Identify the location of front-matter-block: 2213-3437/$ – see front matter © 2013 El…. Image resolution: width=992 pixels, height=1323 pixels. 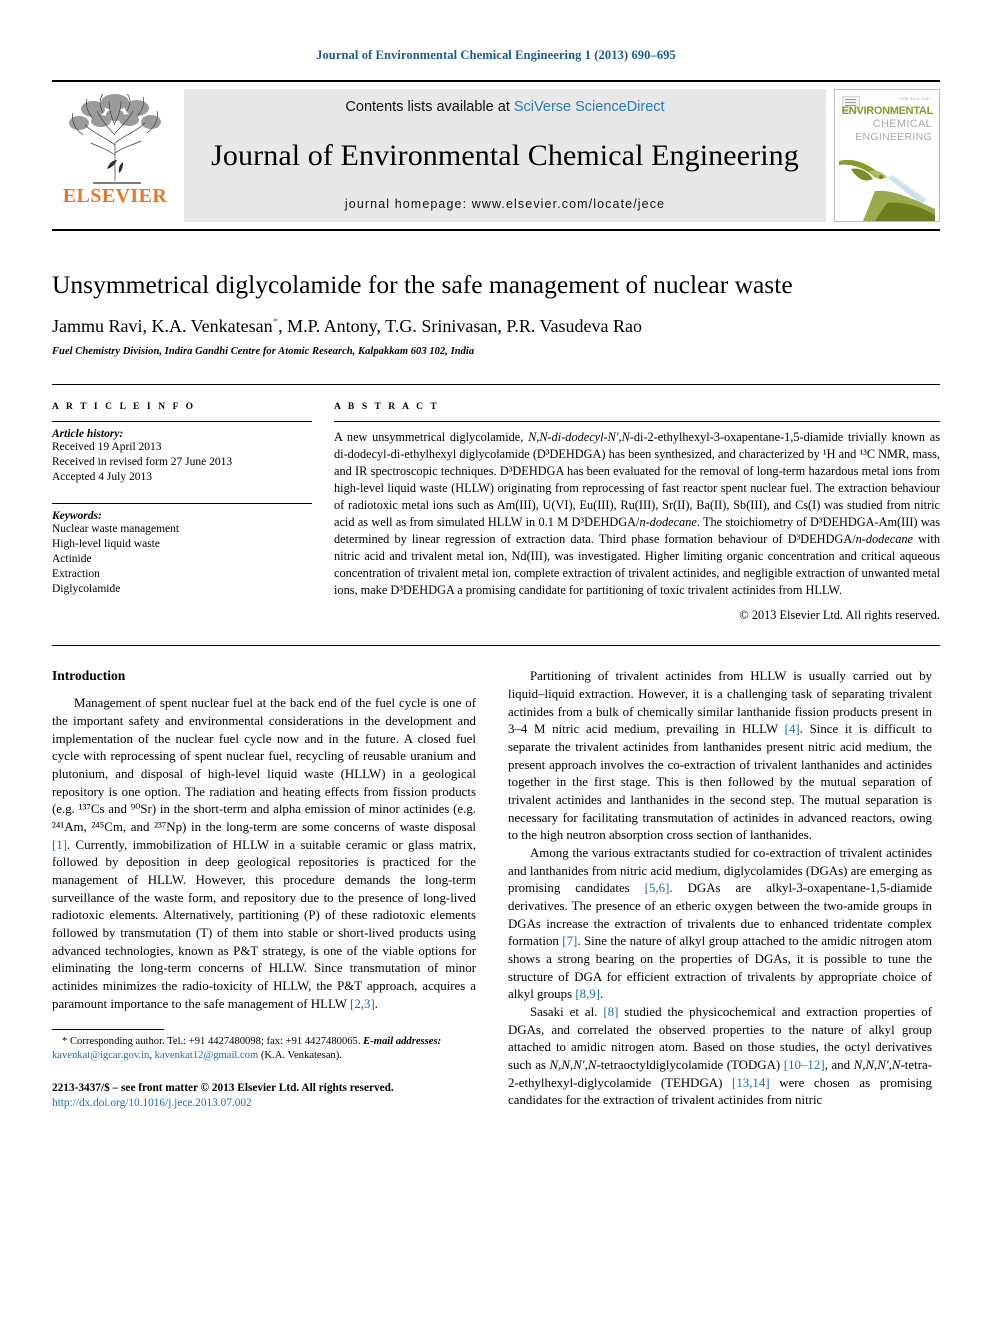
(264, 1096).